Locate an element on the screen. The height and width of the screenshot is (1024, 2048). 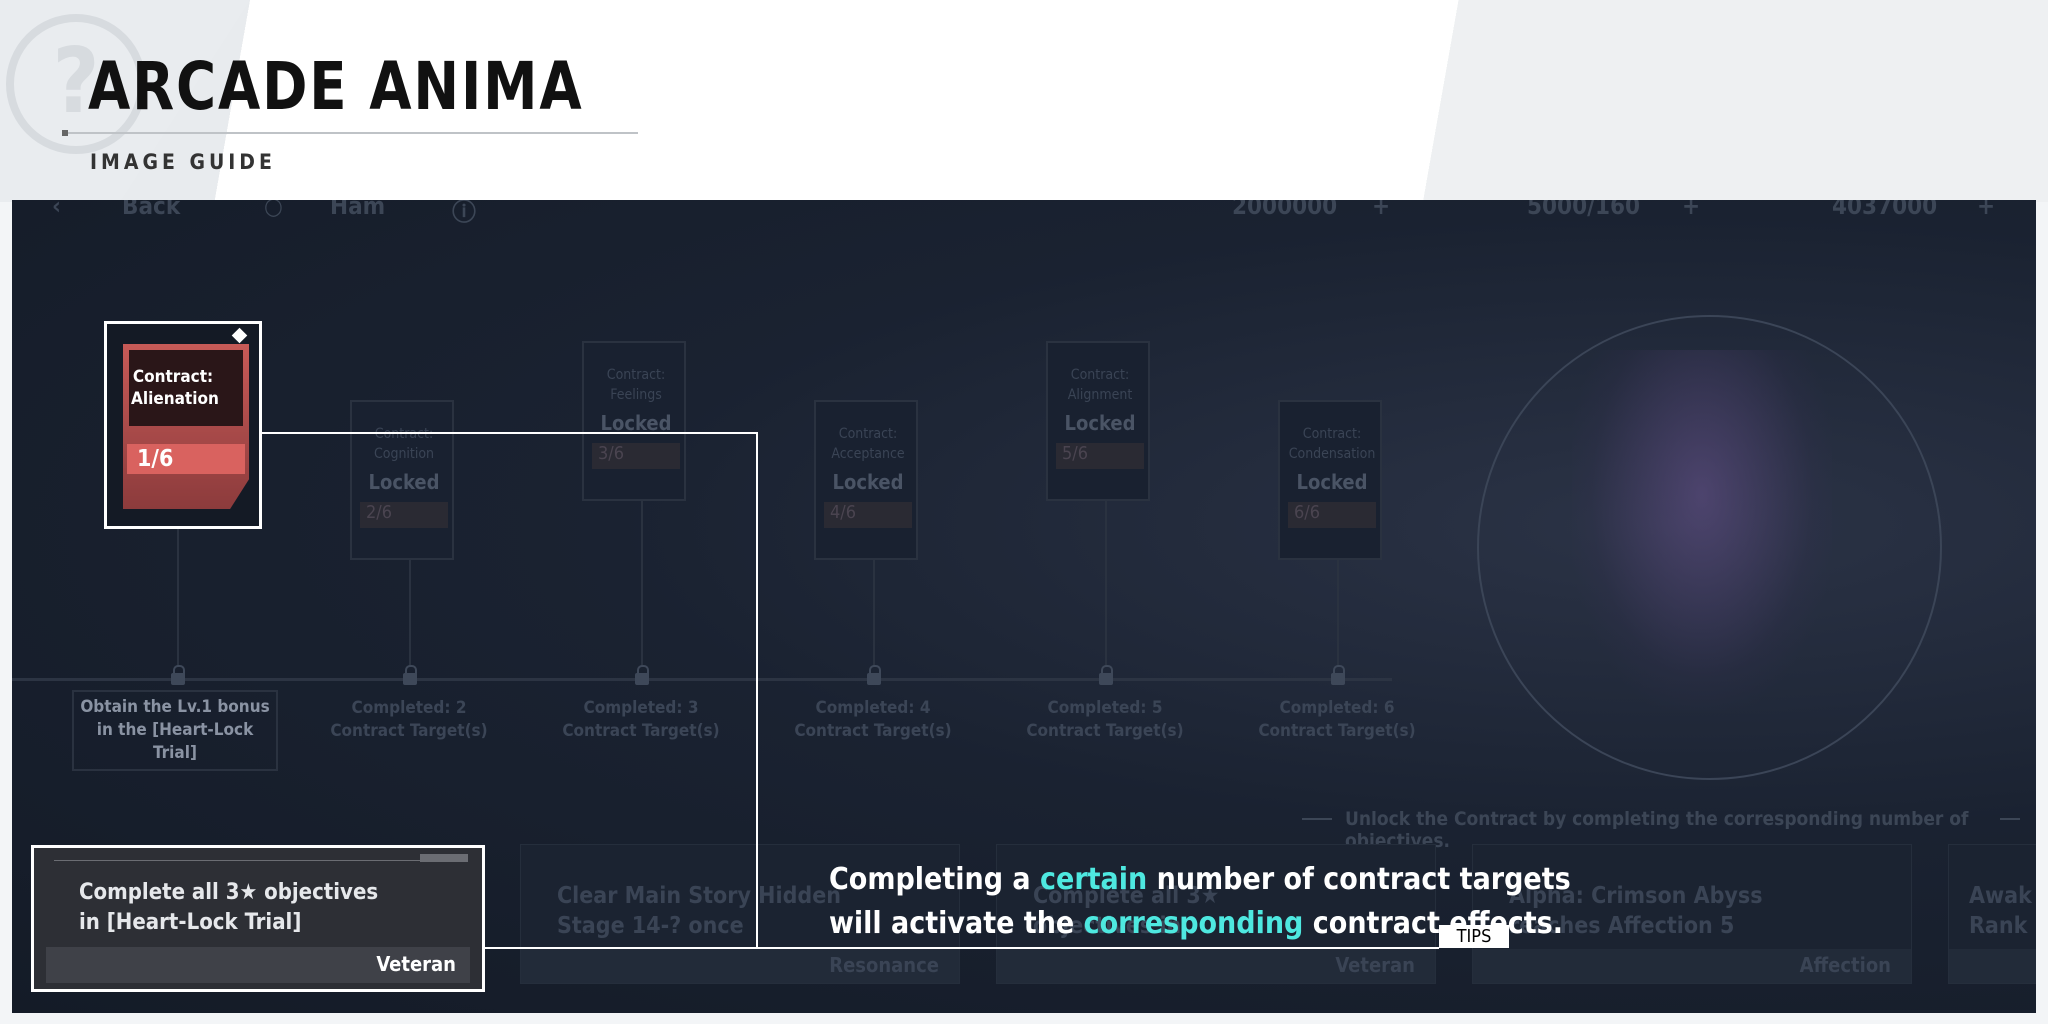
contract-card-acceptance: Contract: Acceptance Locked 4/6 is located at coordinates (866, 480).